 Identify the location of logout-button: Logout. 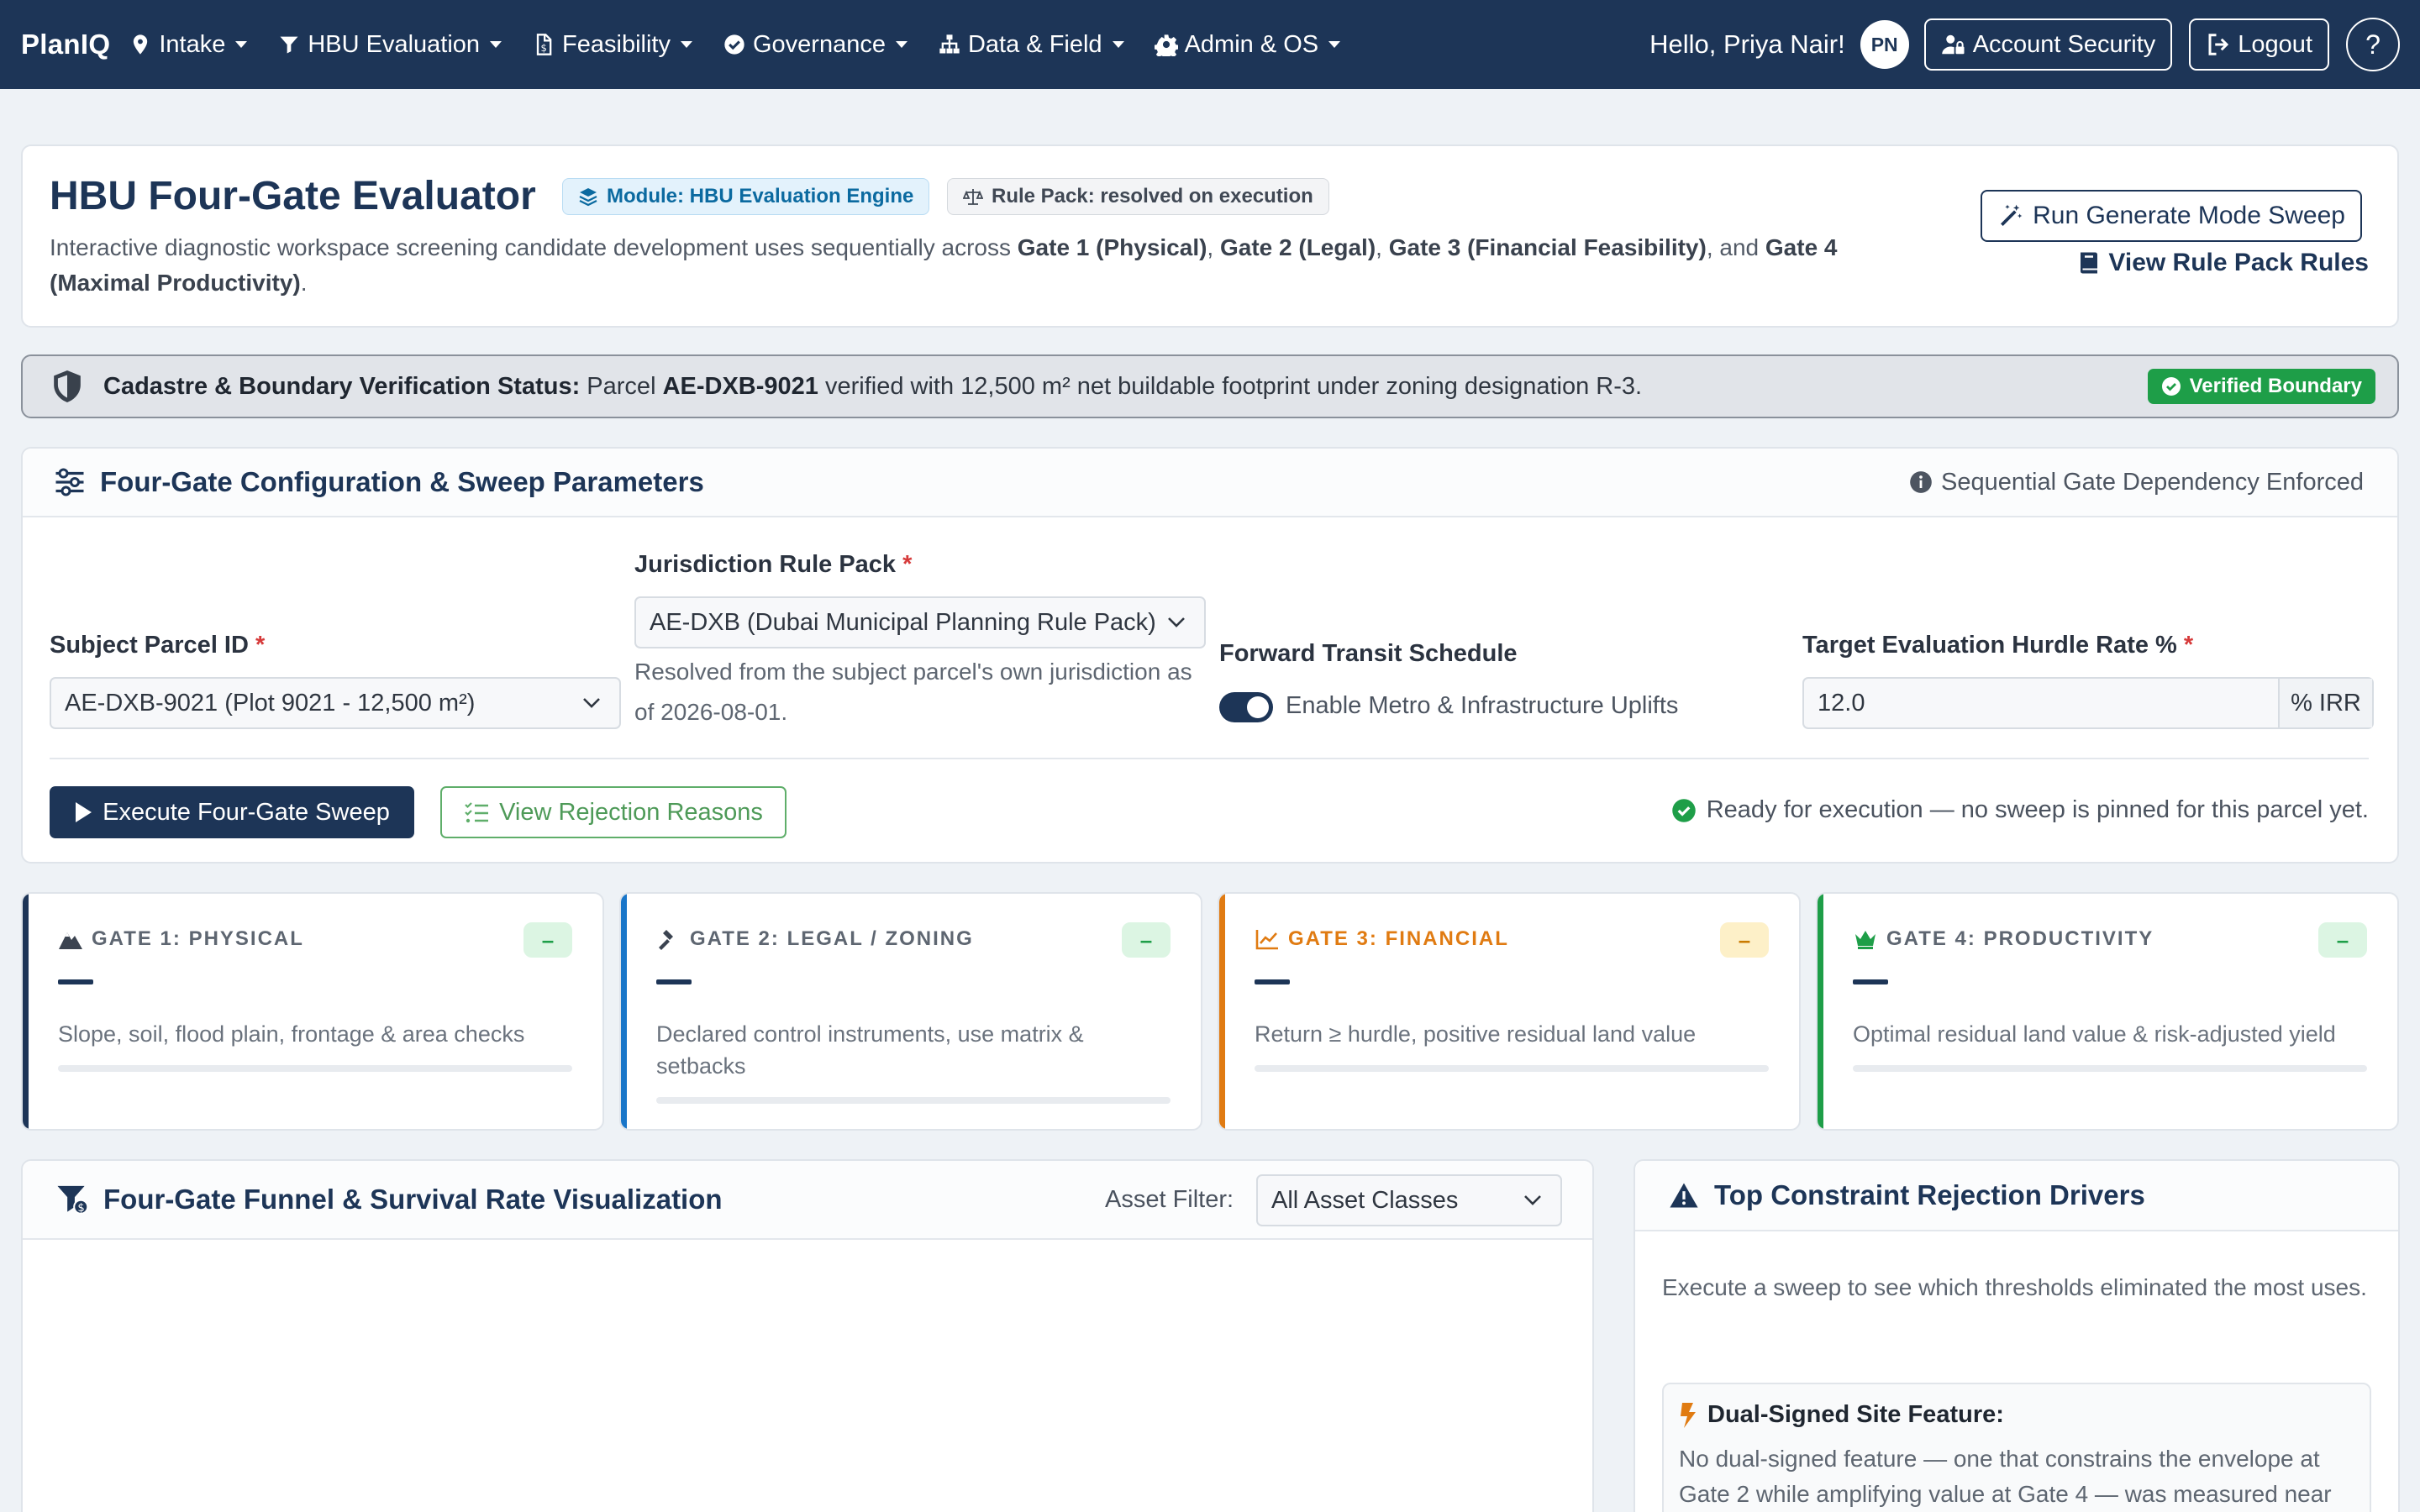
(2259, 44).